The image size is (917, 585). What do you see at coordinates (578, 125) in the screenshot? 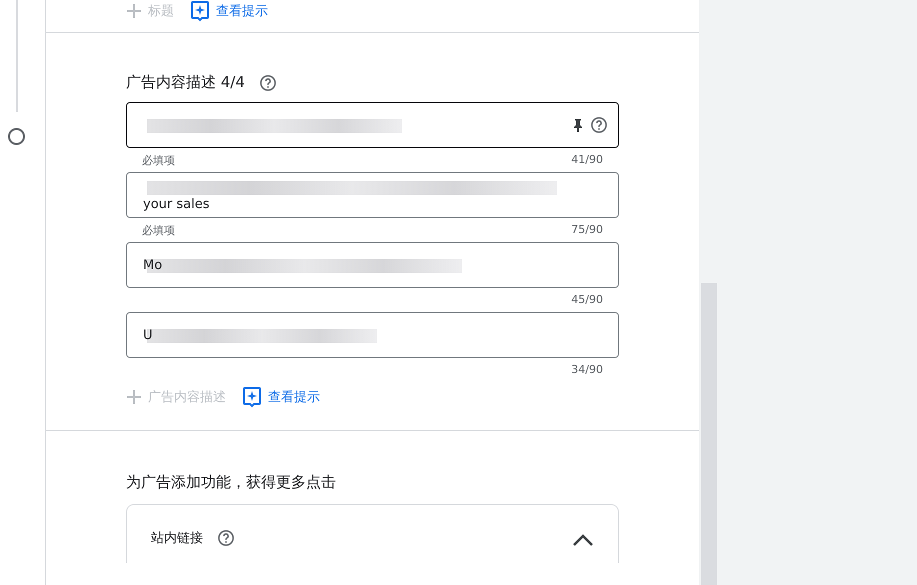
I see `pin-icon` at bounding box center [578, 125].